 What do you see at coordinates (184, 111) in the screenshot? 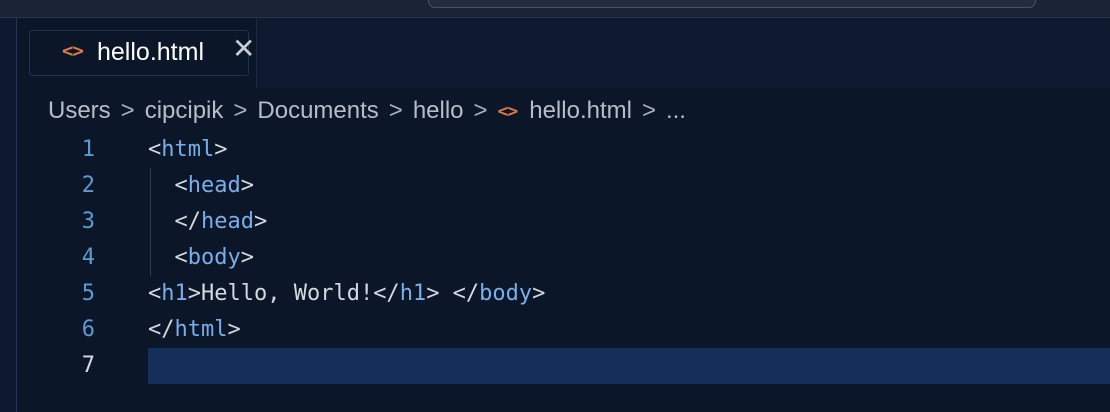
I see `breadcrumb-item-cipcipik: cipcipik` at bounding box center [184, 111].